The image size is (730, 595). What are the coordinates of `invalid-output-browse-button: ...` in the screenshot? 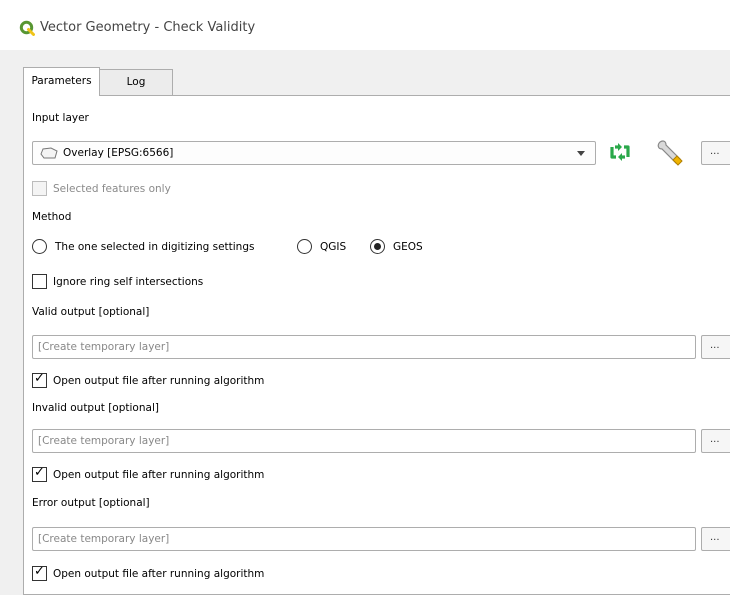 It's located at (715, 441).